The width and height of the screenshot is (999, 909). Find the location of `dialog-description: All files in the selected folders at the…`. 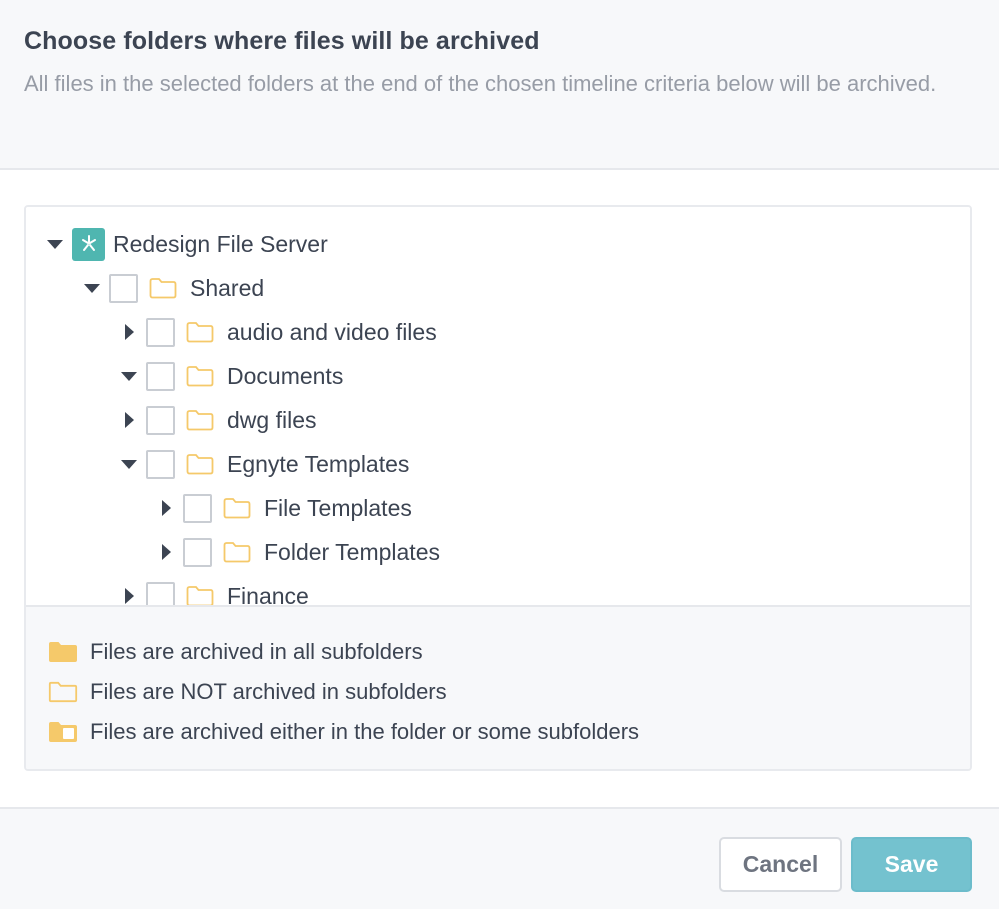

dialog-description: All files in the selected folders at the… is located at coordinates (480, 83).